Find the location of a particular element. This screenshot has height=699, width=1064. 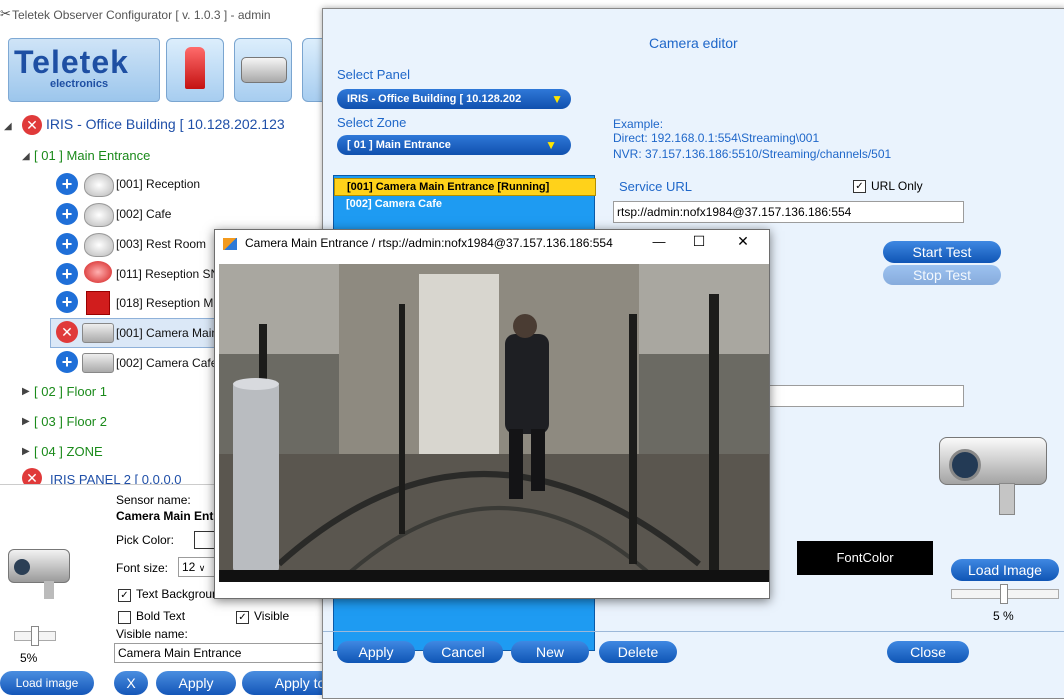

font-size-label: Font size: is located at coordinates (142, 568).